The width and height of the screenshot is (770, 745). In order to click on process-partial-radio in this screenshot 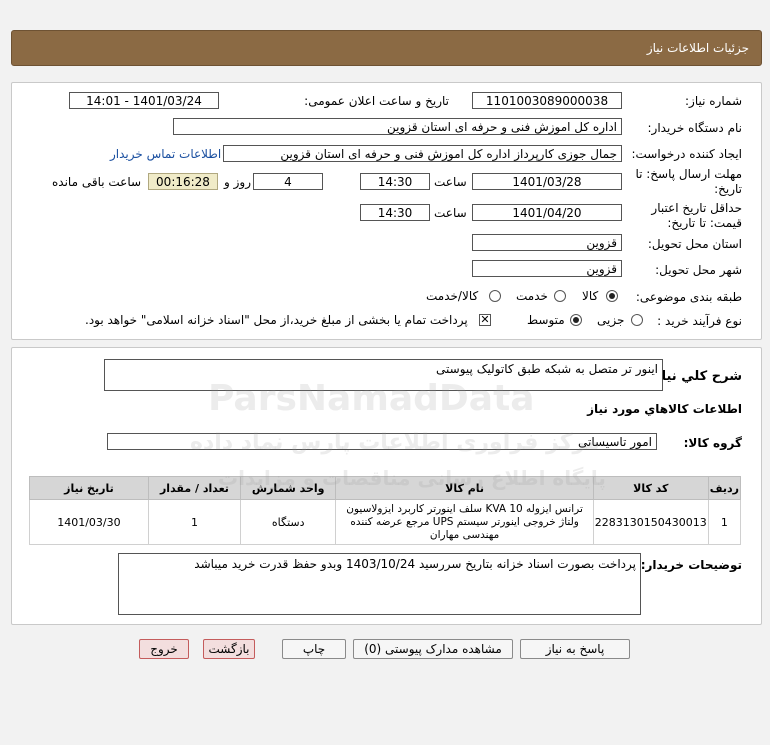, I will do `click(637, 320)`.